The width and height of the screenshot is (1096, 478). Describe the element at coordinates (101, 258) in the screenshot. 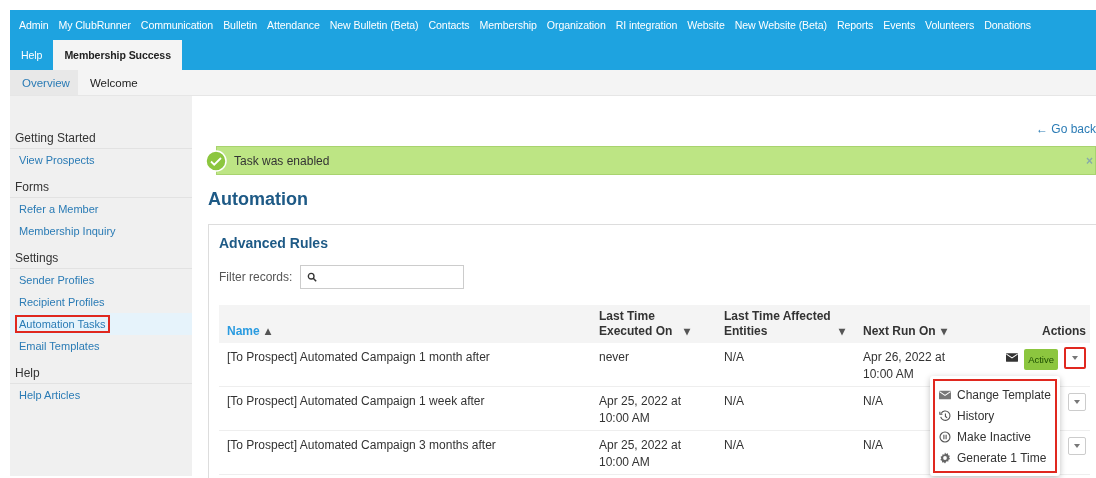

I see `sidebar-heading: Settings` at that location.